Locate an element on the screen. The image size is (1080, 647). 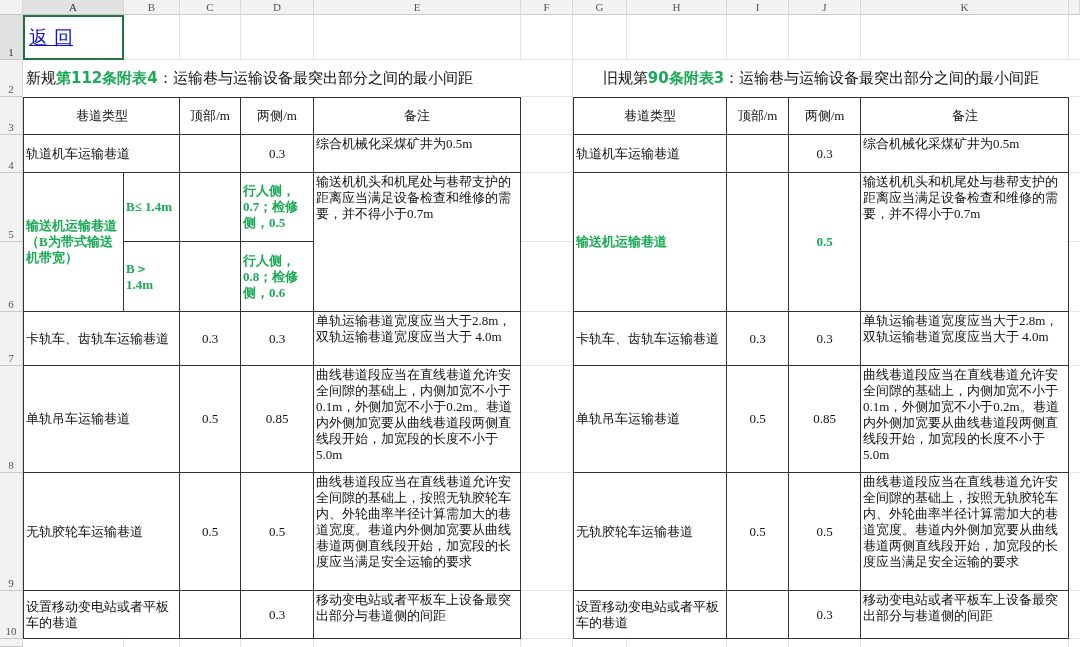
column-header: K is located at coordinates (965, 7).